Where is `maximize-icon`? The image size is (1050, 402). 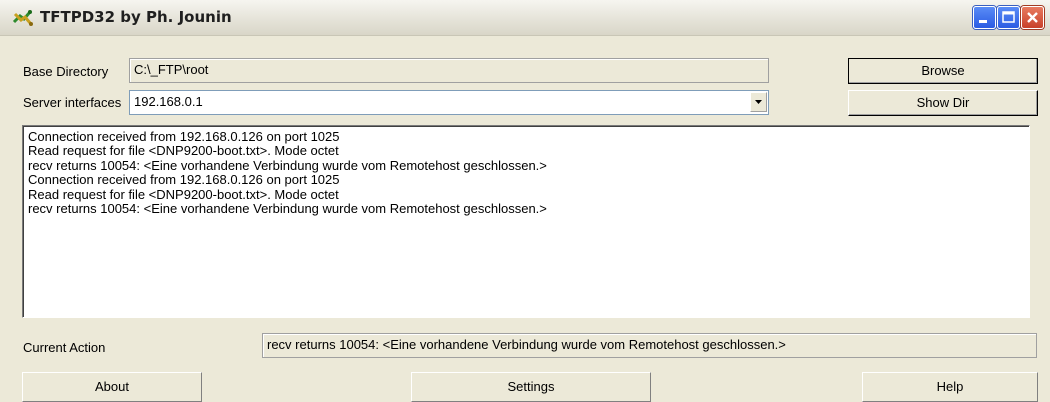
maximize-icon is located at coordinates (1008, 17).